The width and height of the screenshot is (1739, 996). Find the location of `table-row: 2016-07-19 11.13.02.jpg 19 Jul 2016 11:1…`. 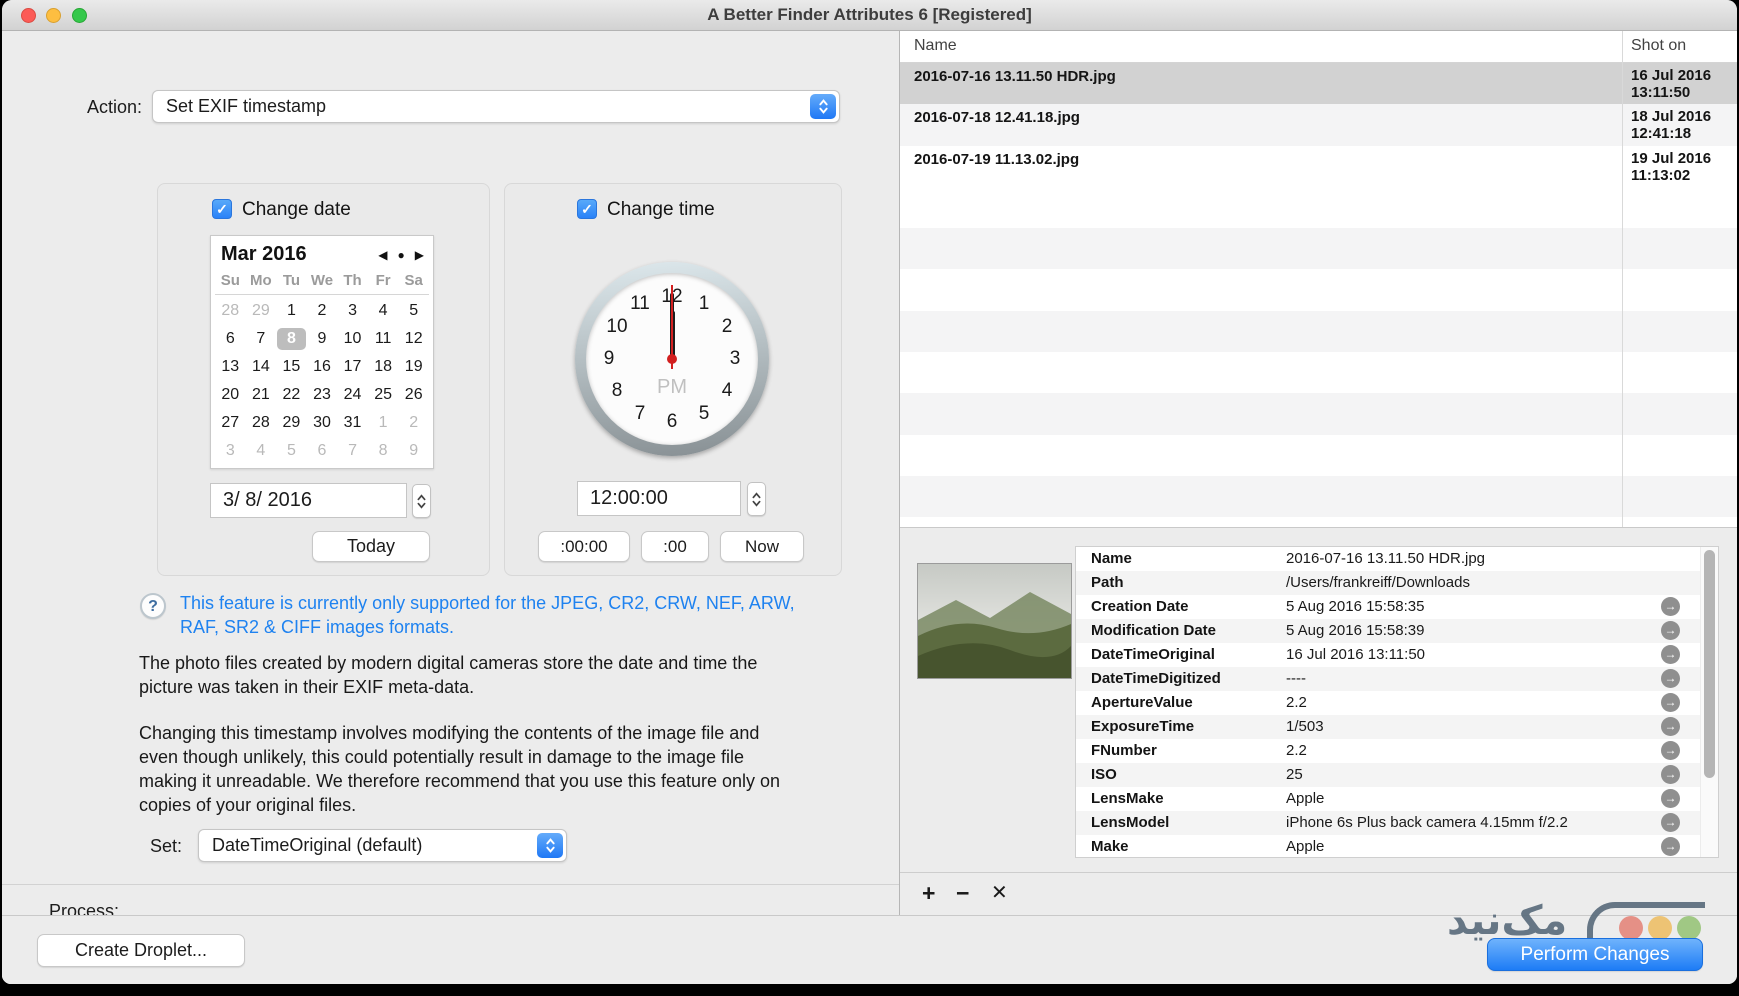

table-row: 2016-07-19 11.13.02.jpg 19 Jul 2016 11:1… is located at coordinates (1318, 166).